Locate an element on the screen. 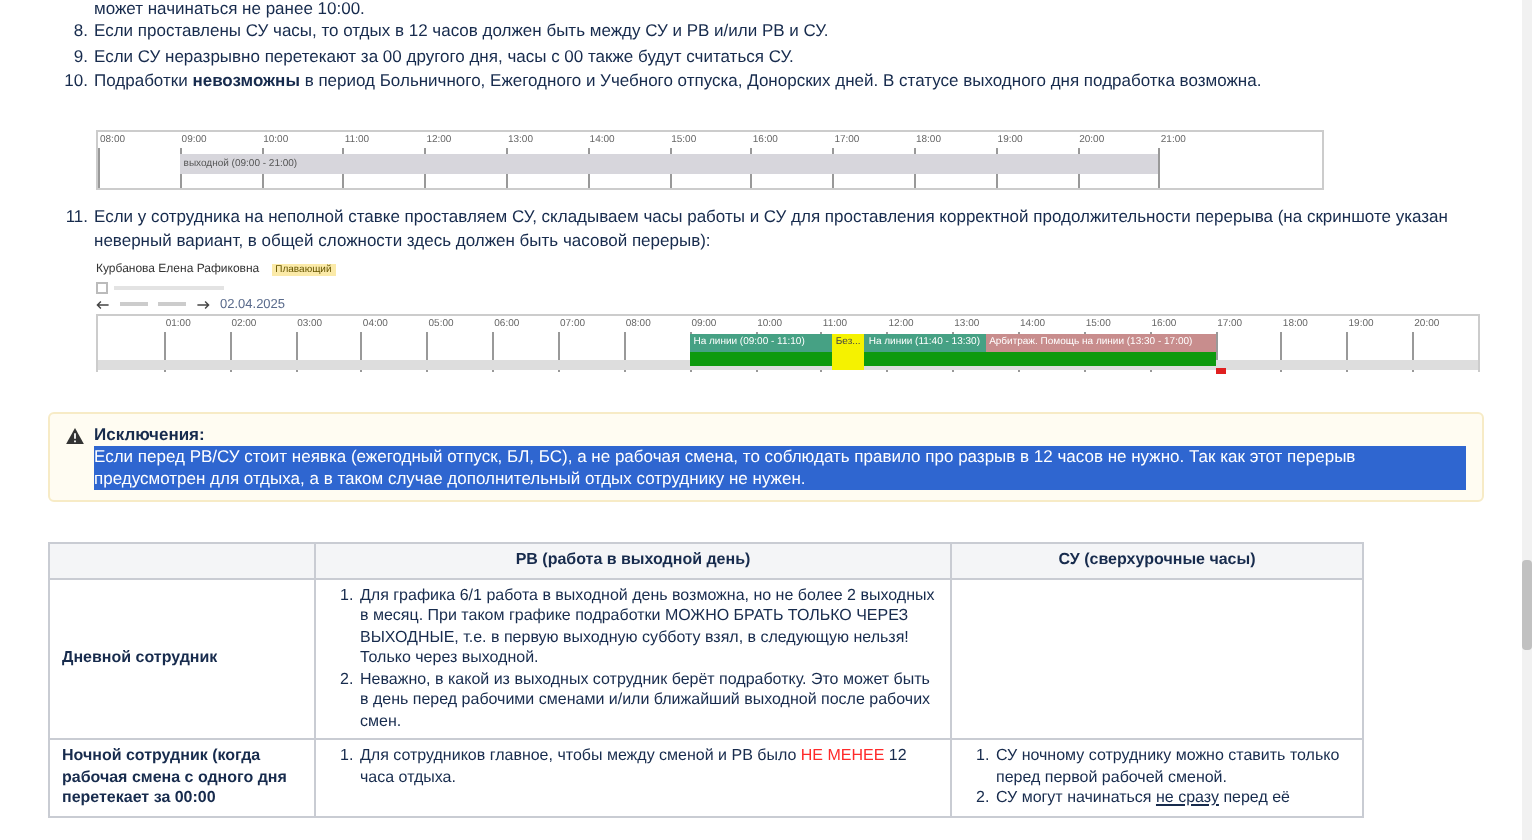 Image resolution: width=1536 pixels, height=840 pixels. scrollbar is located at coordinates (1527, 420).